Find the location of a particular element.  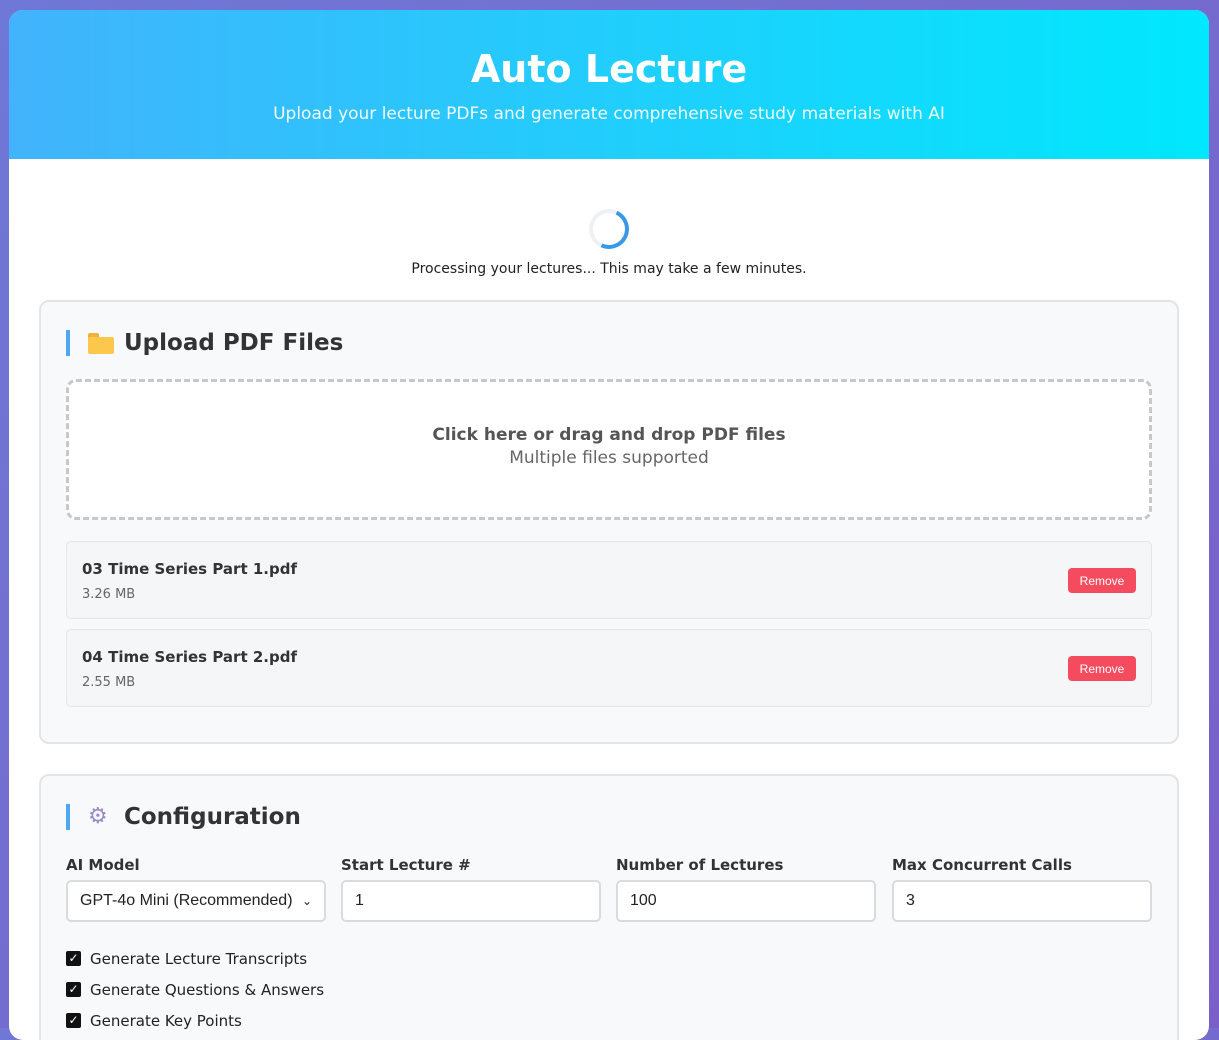

number-of-lectures-field: Number of Lectures 100 is located at coordinates (746, 889).